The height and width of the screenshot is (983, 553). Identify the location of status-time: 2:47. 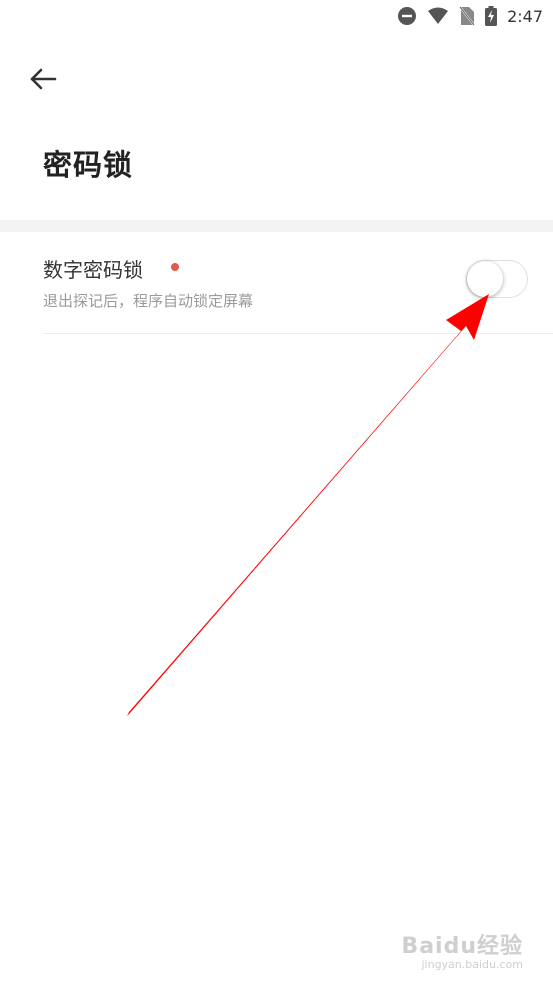
(525, 16).